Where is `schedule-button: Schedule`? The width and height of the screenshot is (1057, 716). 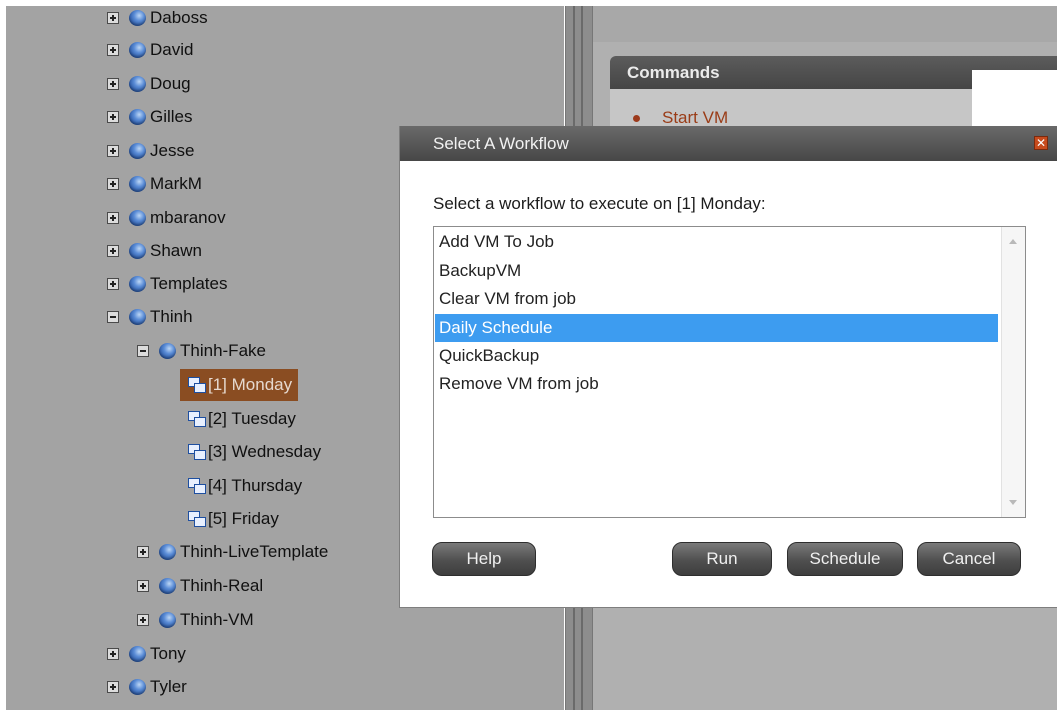
schedule-button: Schedule is located at coordinates (845, 559).